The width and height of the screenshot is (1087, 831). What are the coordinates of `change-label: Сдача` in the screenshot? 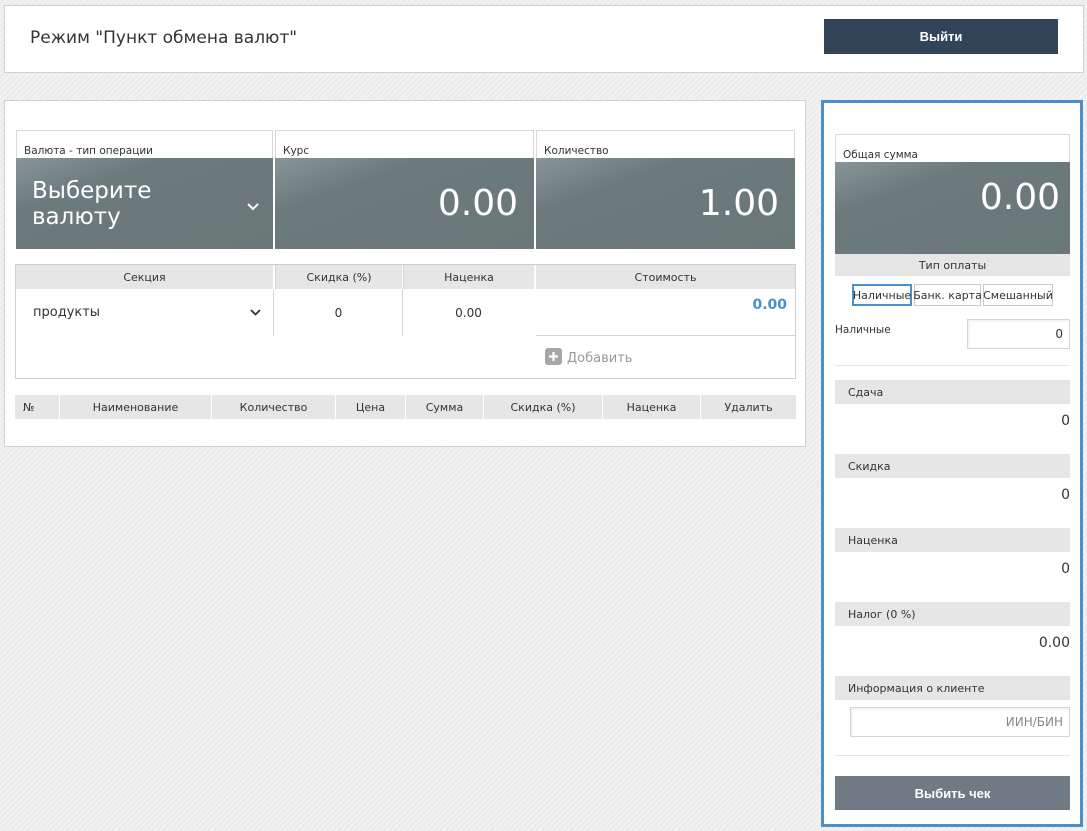 It's located at (866, 392).